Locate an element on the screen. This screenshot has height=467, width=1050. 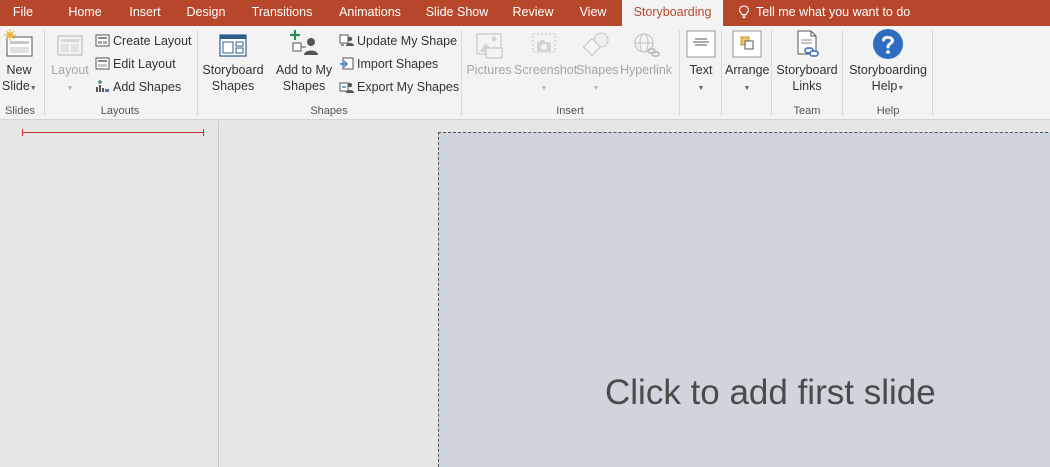
tell-me-text: Tell me what you want to do is located at coordinates (833, 12).